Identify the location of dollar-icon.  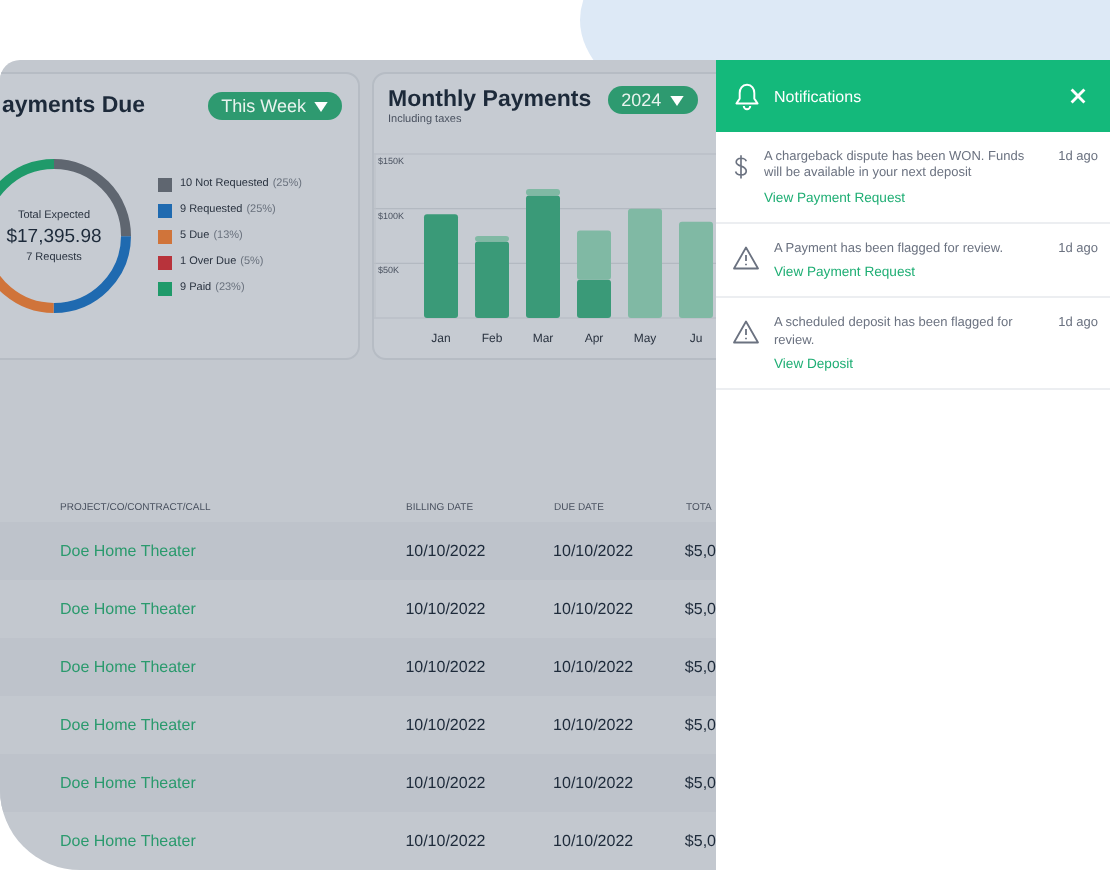
(741, 168).